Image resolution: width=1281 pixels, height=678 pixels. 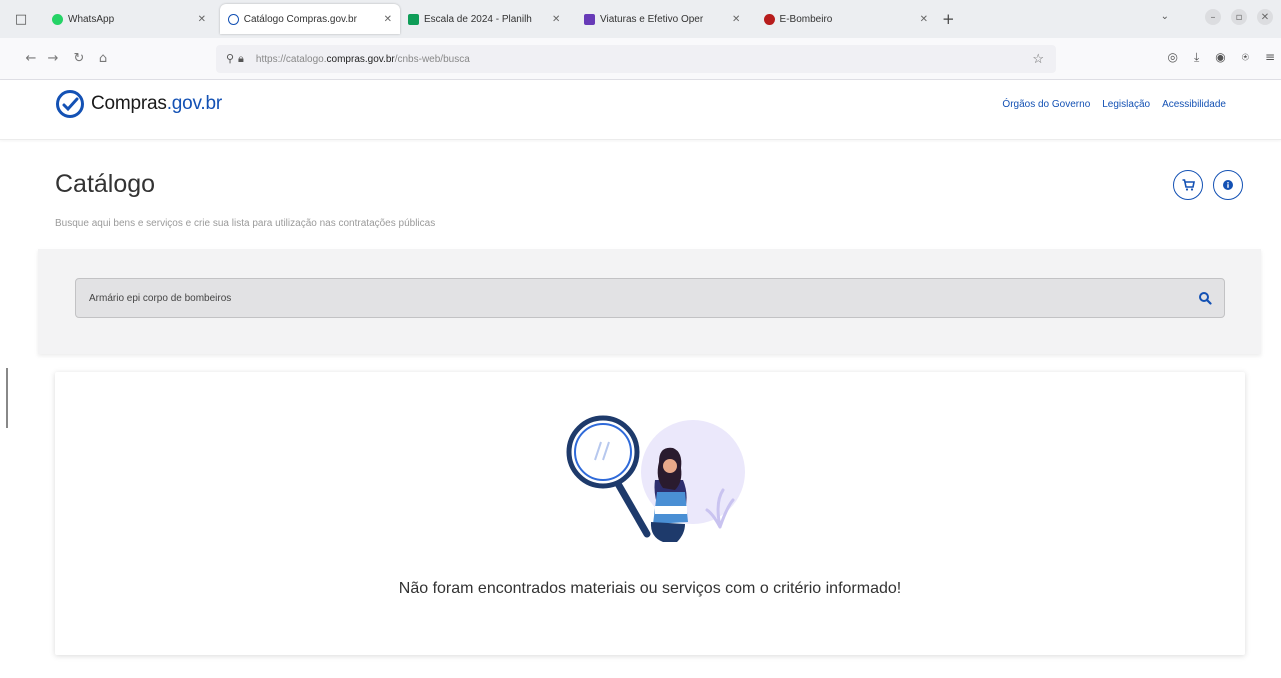 I want to click on logo-text: Compras.gov.br, so click(x=156, y=104).